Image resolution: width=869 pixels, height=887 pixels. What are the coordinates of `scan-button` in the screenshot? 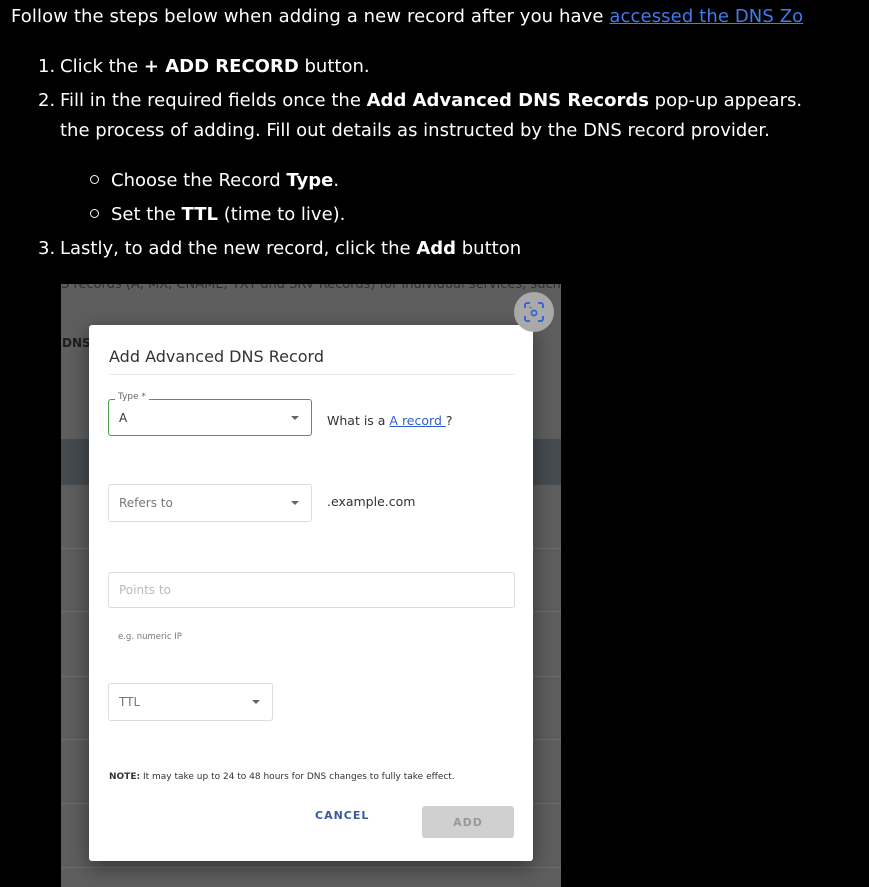 It's located at (534, 312).